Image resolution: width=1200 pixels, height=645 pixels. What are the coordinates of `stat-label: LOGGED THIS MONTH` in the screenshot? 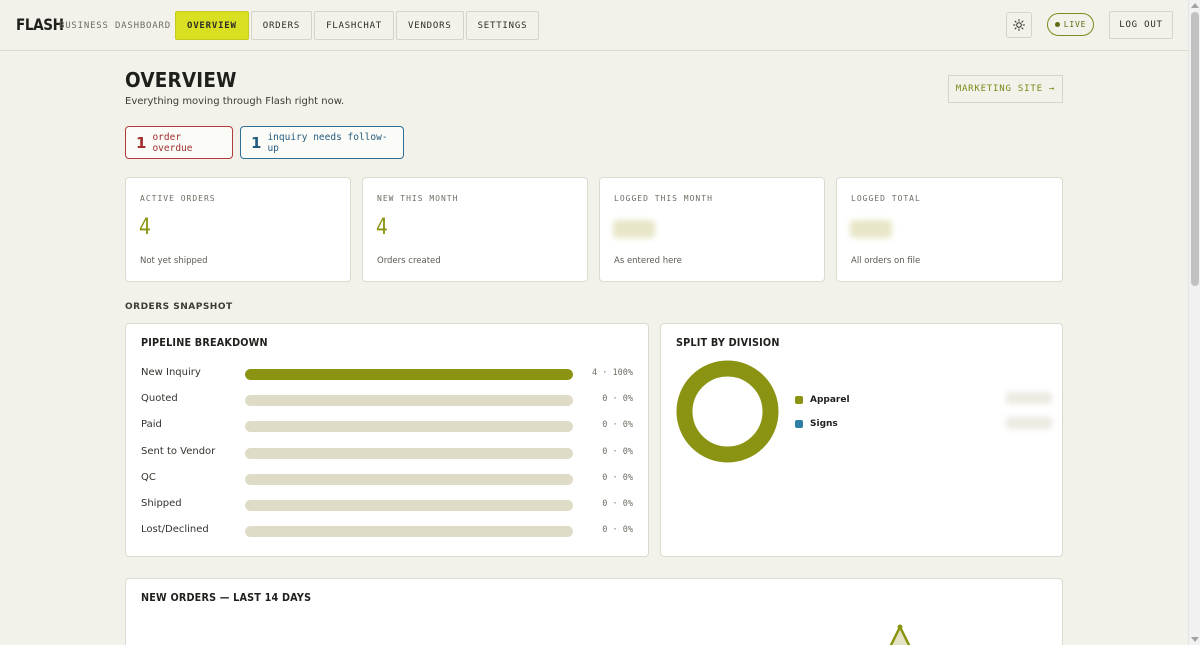 It's located at (663, 198).